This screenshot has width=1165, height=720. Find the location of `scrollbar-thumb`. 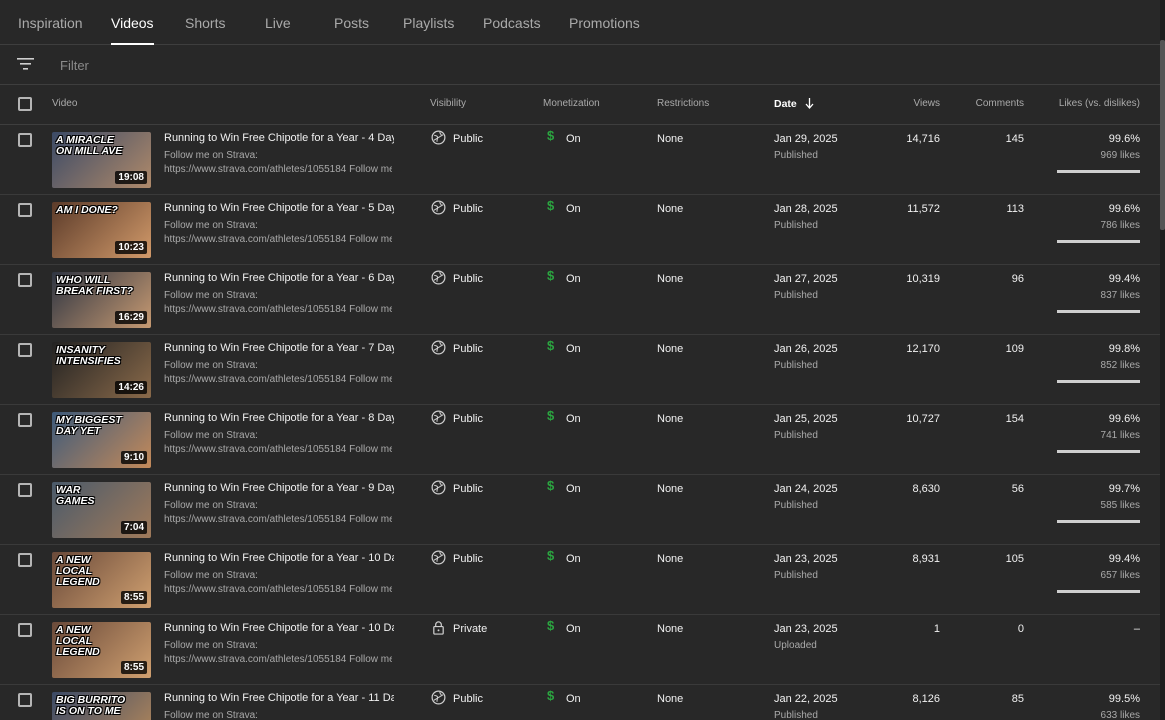

scrollbar-thumb is located at coordinates (1162, 135).